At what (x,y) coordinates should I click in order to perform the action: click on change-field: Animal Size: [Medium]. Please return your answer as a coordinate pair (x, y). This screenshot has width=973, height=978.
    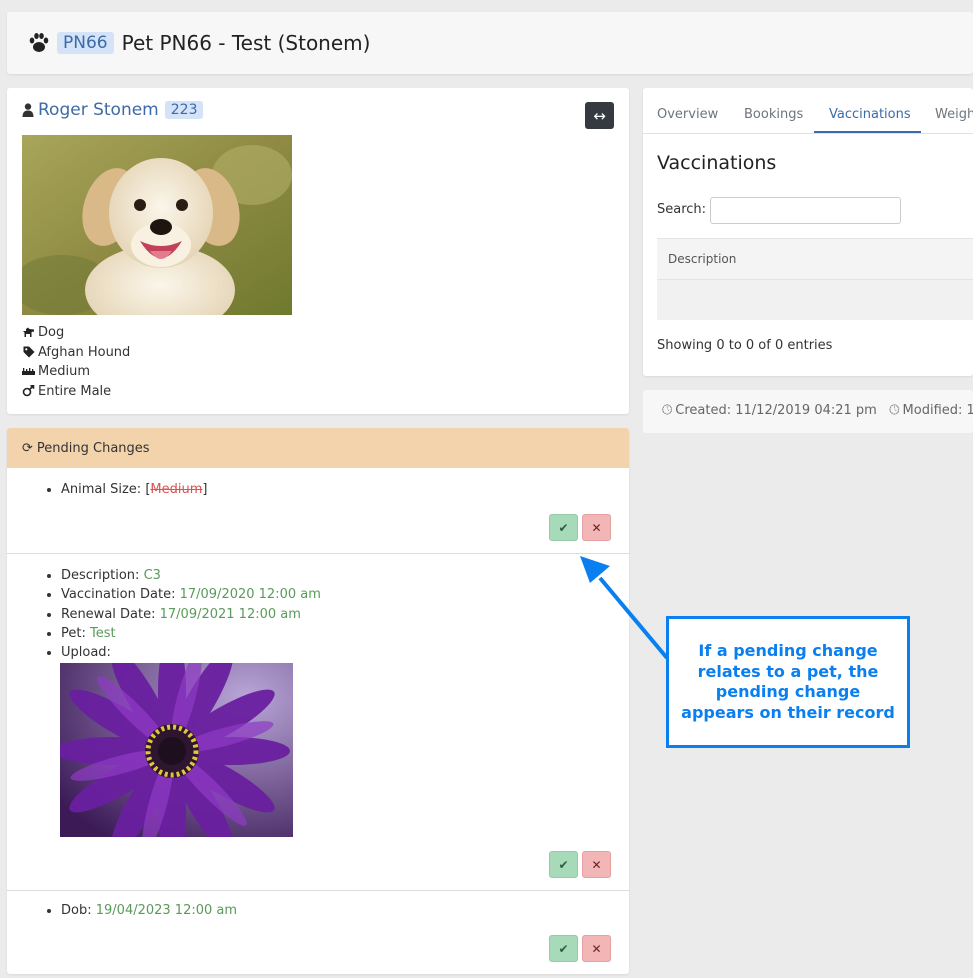
    Looking at the image, I should click on (134, 489).